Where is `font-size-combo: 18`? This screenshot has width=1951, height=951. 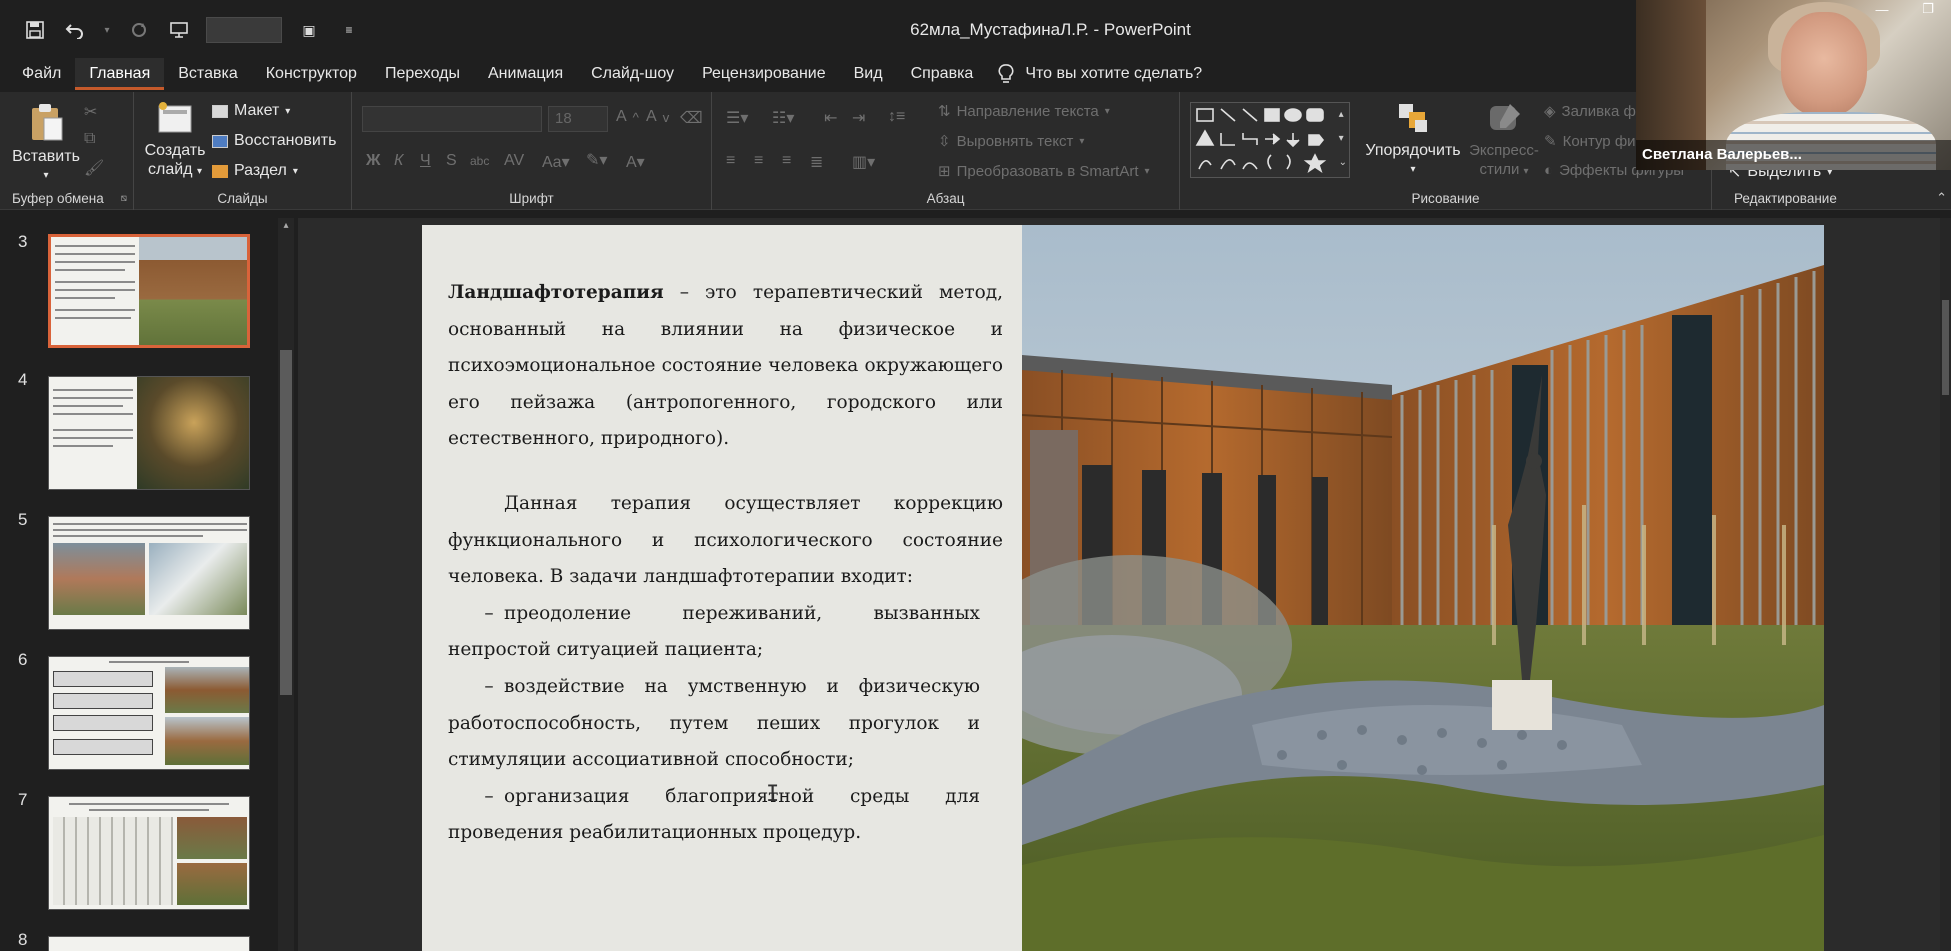
font-size-combo: 18 is located at coordinates (578, 119).